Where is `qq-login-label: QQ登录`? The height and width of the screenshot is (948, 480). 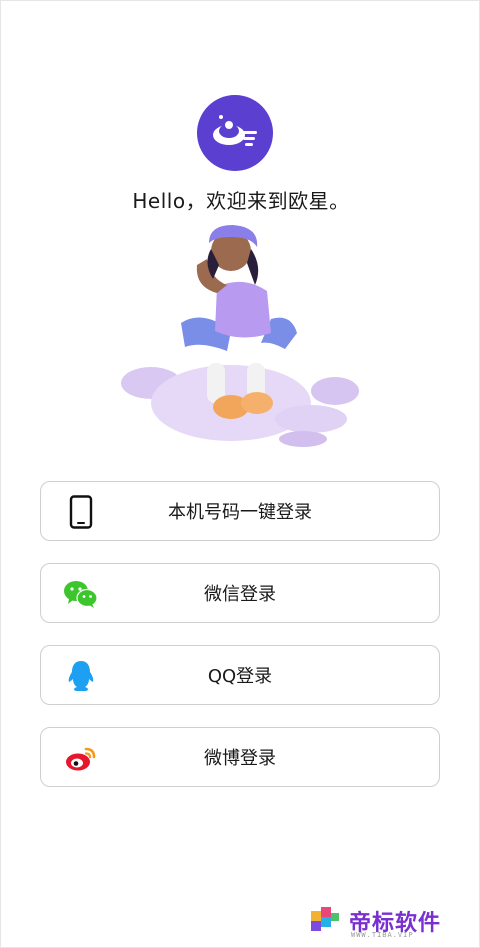 qq-login-label: QQ登录 is located at coordinates (240, 676).